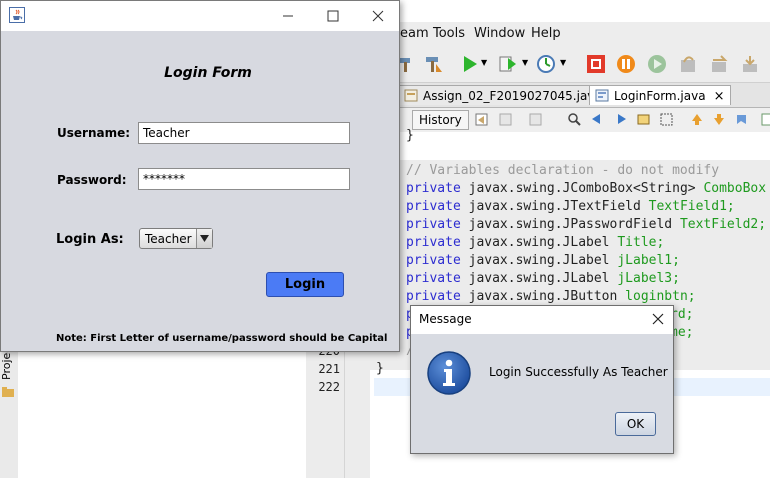 This screenshot has height=478, width=770. Describe the element at coordinates (449, 373) in the screenshot. I see `info-icon` at that location.